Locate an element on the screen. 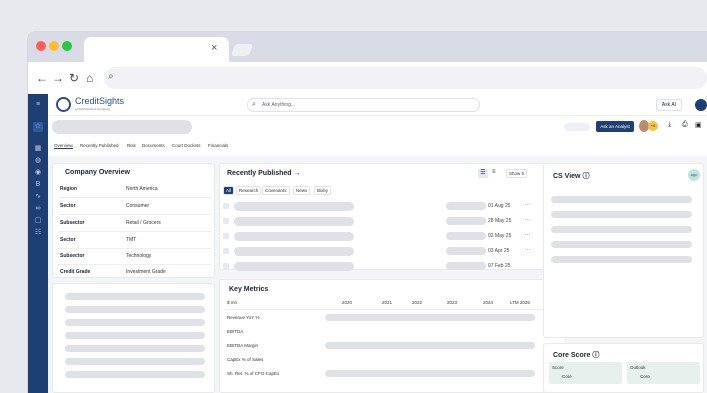  score-label: Score is located at coordinates (558, 367).